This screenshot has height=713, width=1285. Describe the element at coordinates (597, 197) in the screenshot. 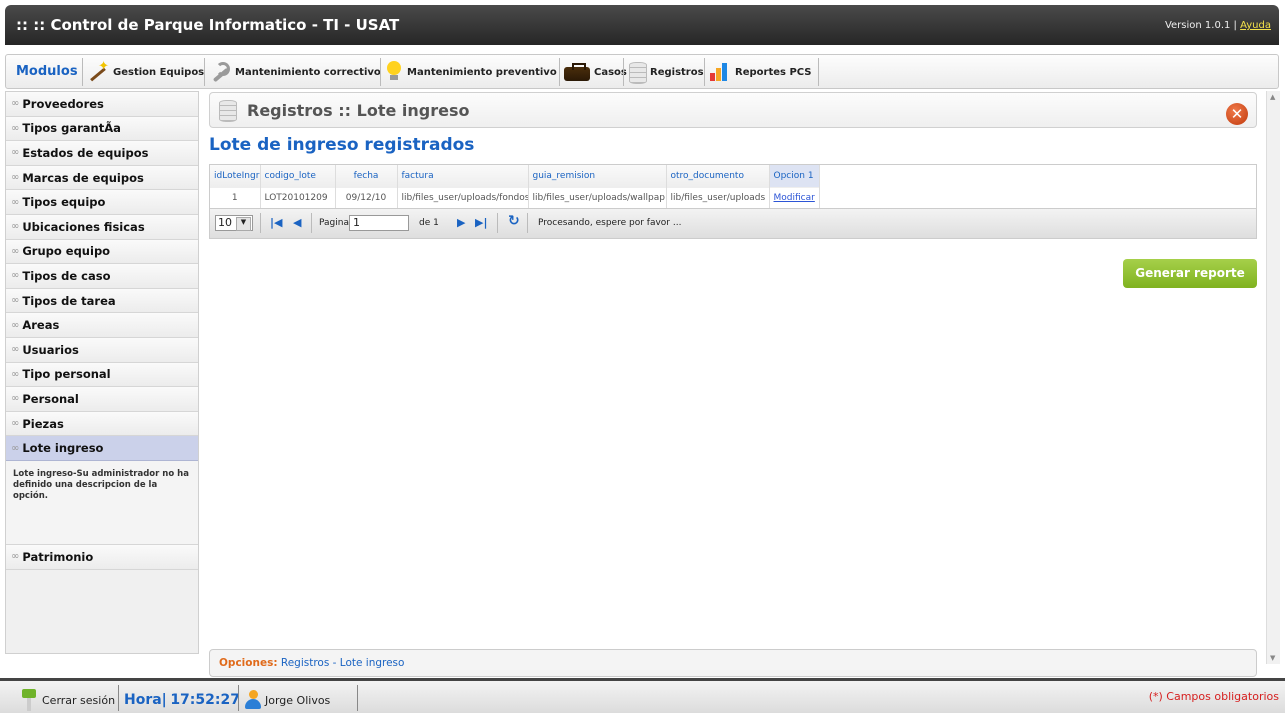

I see `table-cell: lib/files_user/uploads/wallpap` at that location.